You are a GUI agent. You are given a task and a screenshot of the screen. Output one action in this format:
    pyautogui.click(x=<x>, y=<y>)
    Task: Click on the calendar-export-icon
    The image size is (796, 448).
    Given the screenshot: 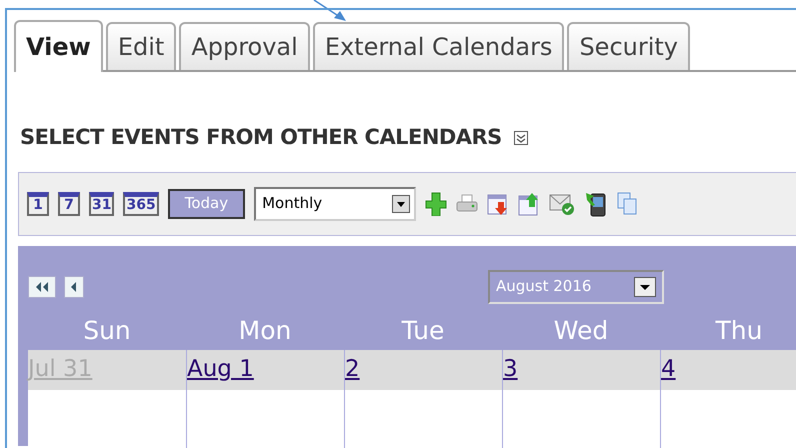 What is the action you would take?
    pyautogui.click(x=529, y=204)
    